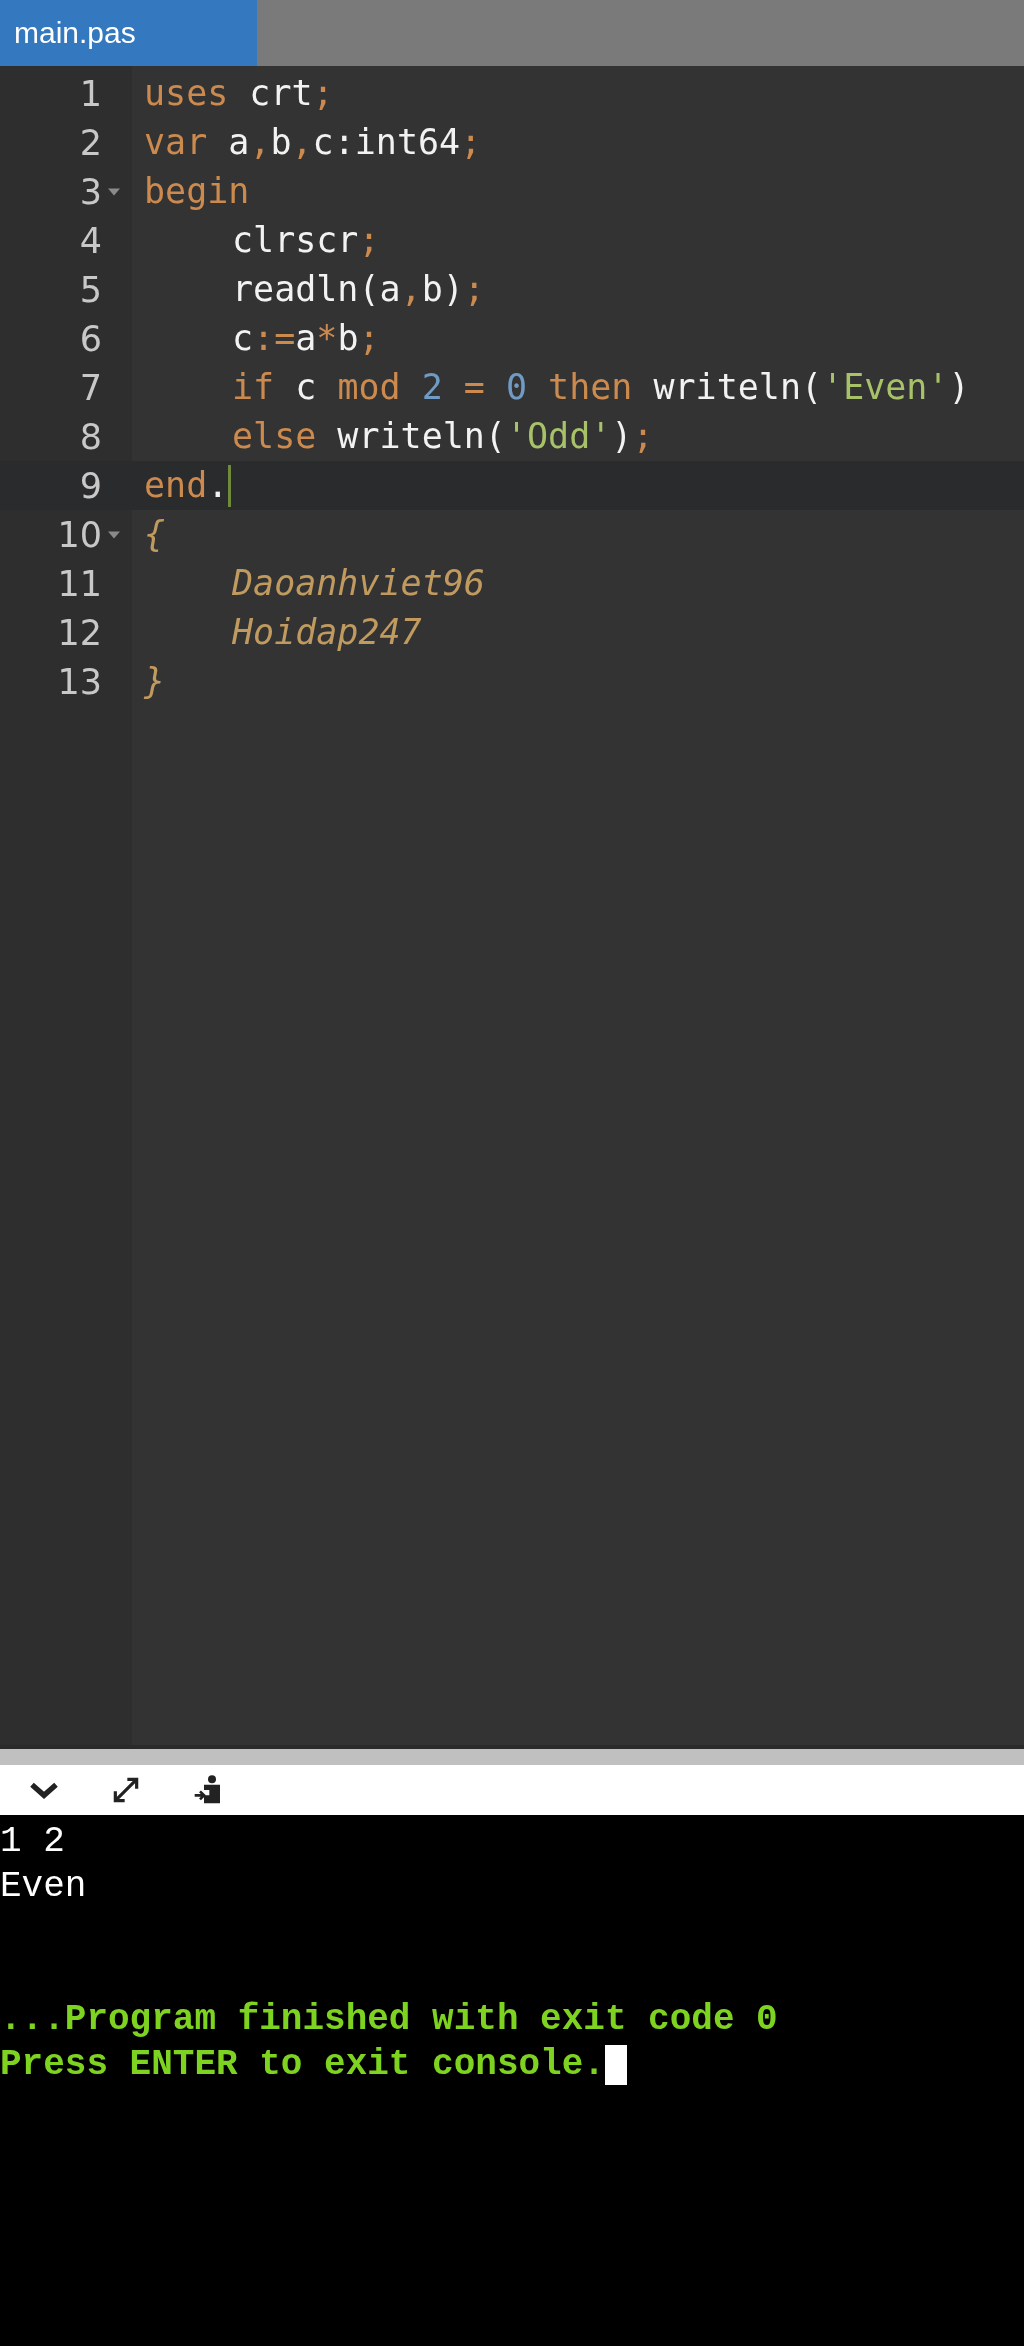  Describe the element at coordinates (358, 583) in the screenshot. I see `code-line: Daoanhviet96` at that location.